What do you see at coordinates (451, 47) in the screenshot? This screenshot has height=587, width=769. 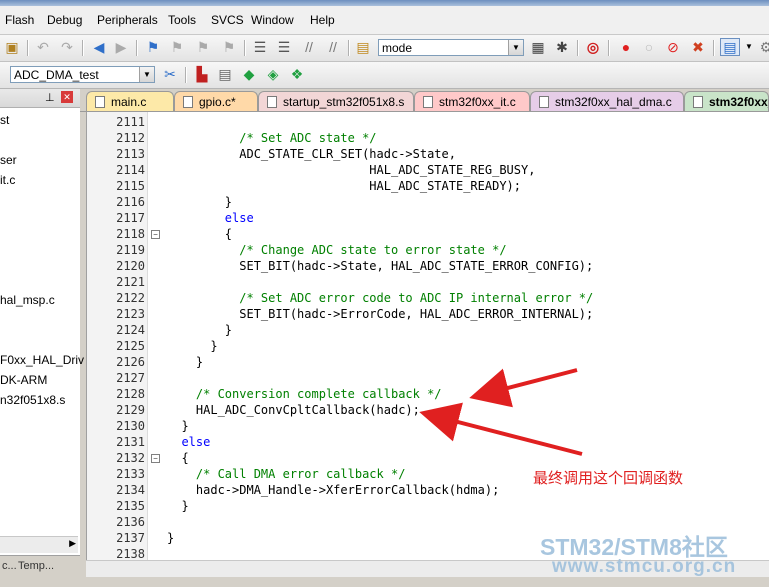 I see `find-combo: mode ▼` at bounding box center [451, 47].